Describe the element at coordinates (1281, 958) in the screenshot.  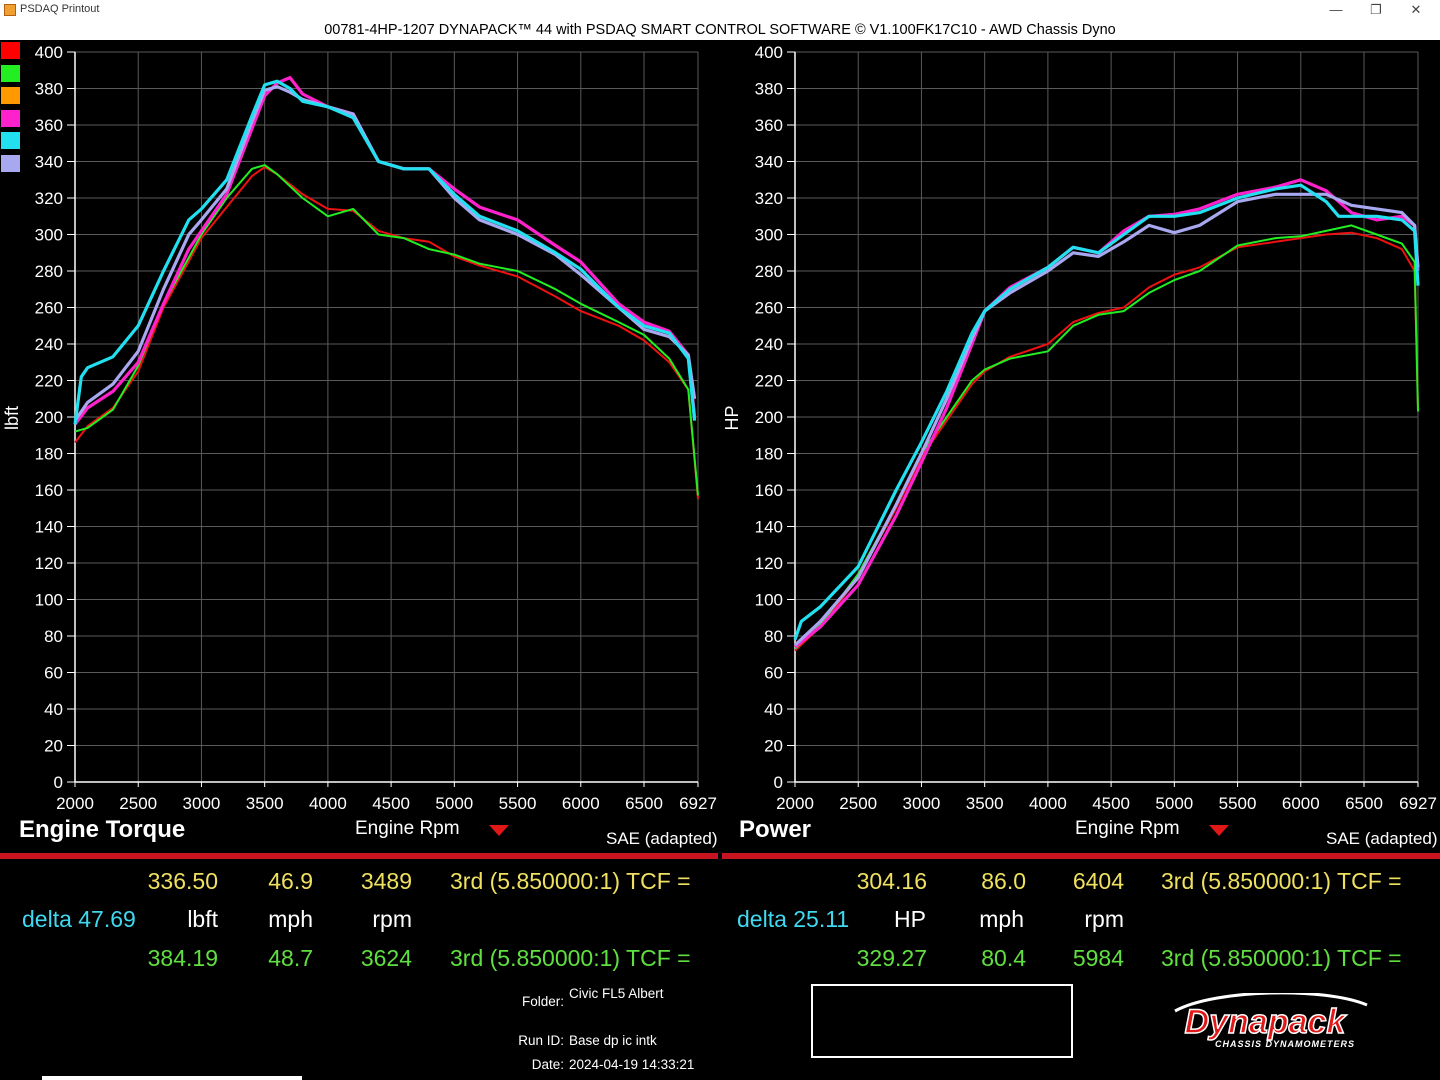
I see `power-bottom-gear: 3rd (5.850000:1) TCF =` at that location.